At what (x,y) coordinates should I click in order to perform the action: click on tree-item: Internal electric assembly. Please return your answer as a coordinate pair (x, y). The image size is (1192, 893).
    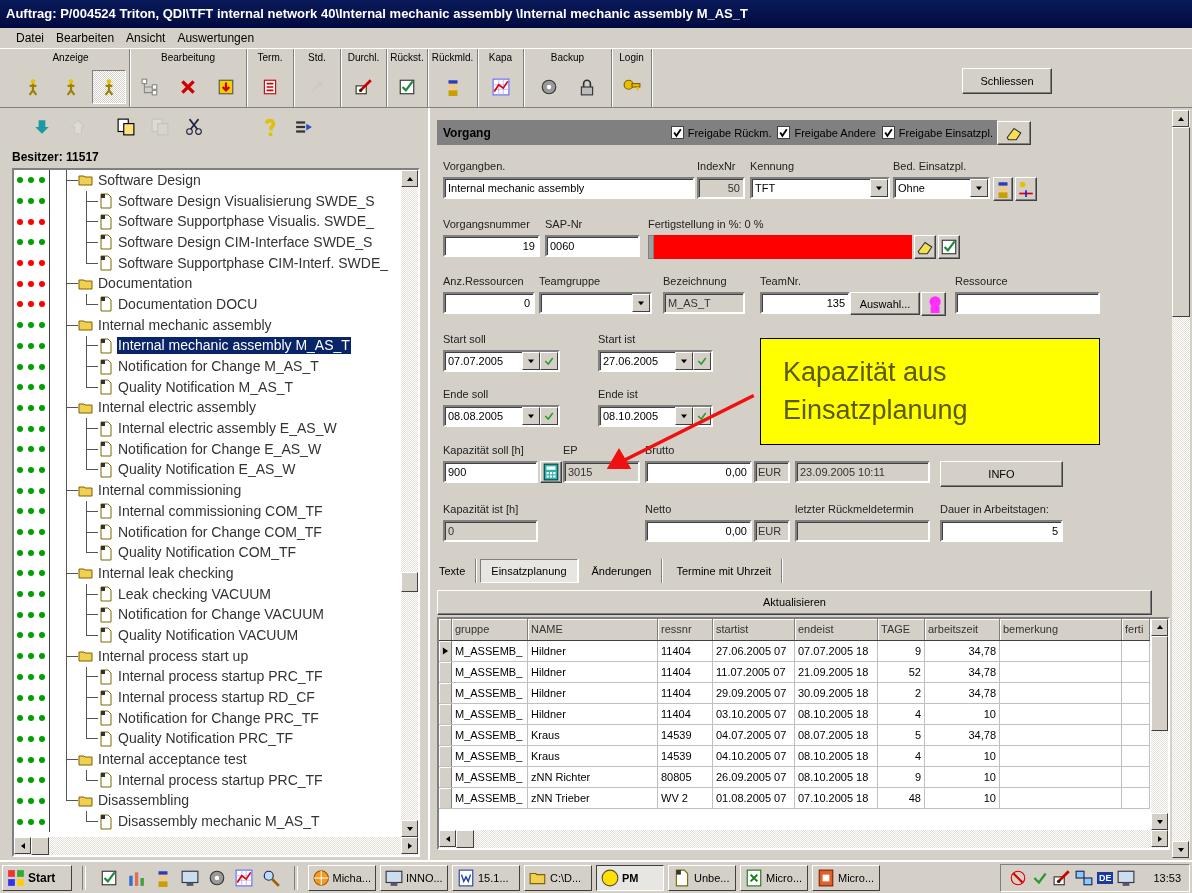
    Looking at the image, I should click on (177, 408).